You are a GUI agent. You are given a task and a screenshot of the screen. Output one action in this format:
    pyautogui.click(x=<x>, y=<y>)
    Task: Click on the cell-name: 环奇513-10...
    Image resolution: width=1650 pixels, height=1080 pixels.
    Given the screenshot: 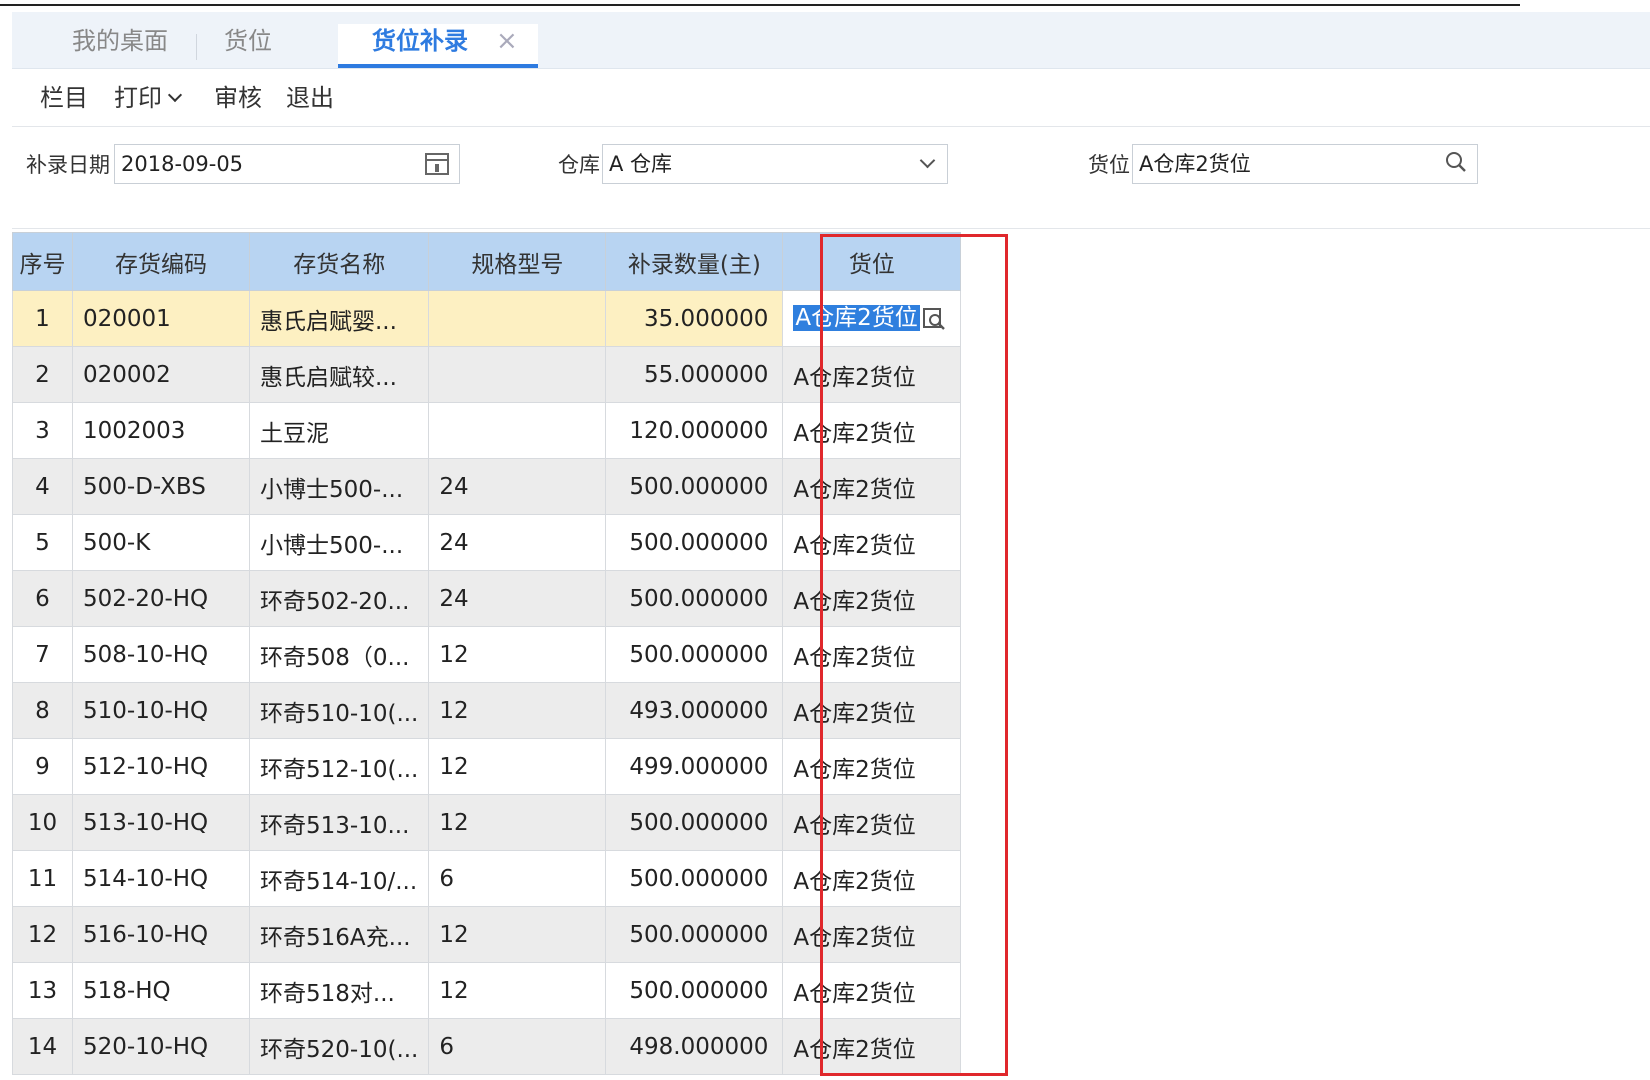 What is the action you would take?
    pyautogui.click(x=339, y=822)
    